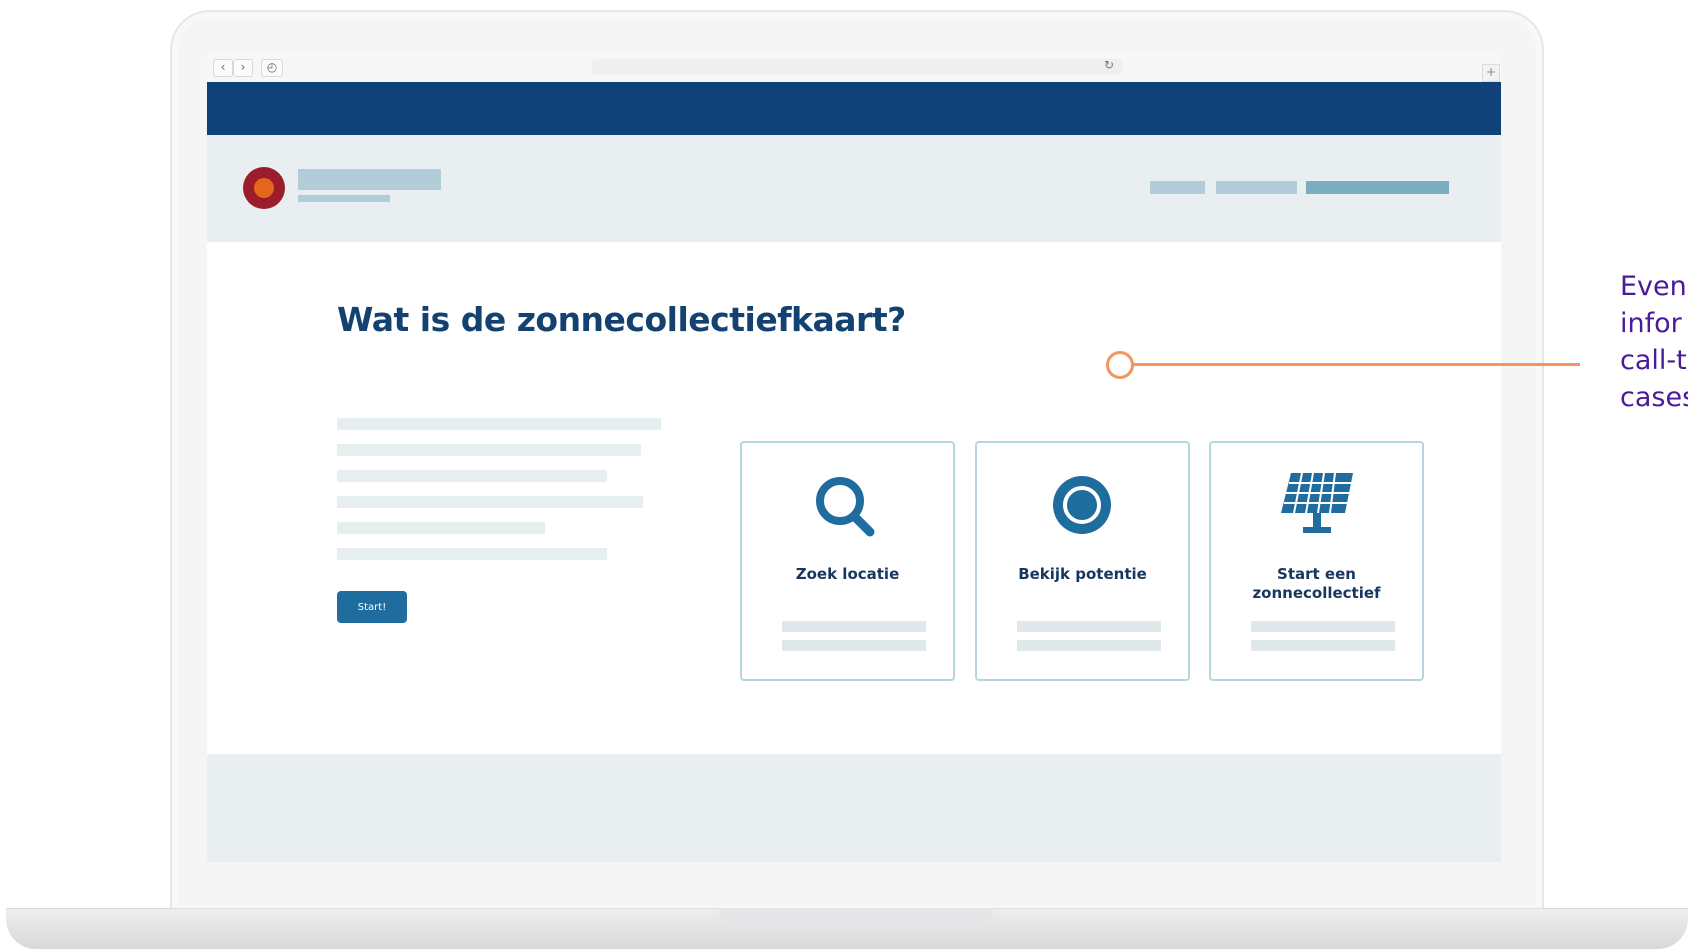 The height and width of the screenshot is (949, 1688). What do you see at coordinates (272, 68) in the screenshot?
I see `history-icon: ◴` at bounding box center [272, 68].